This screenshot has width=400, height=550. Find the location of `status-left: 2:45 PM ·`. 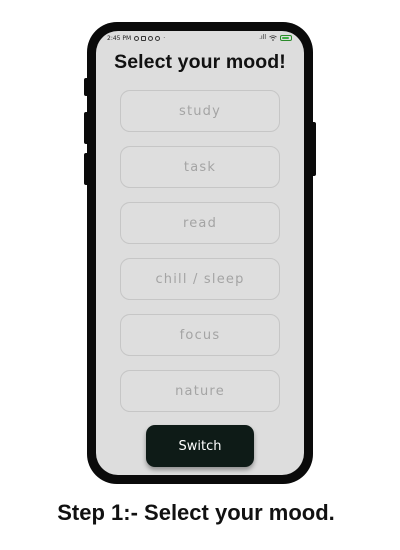

status-left: 2:45 PM · is located at coordinates (136, 38).